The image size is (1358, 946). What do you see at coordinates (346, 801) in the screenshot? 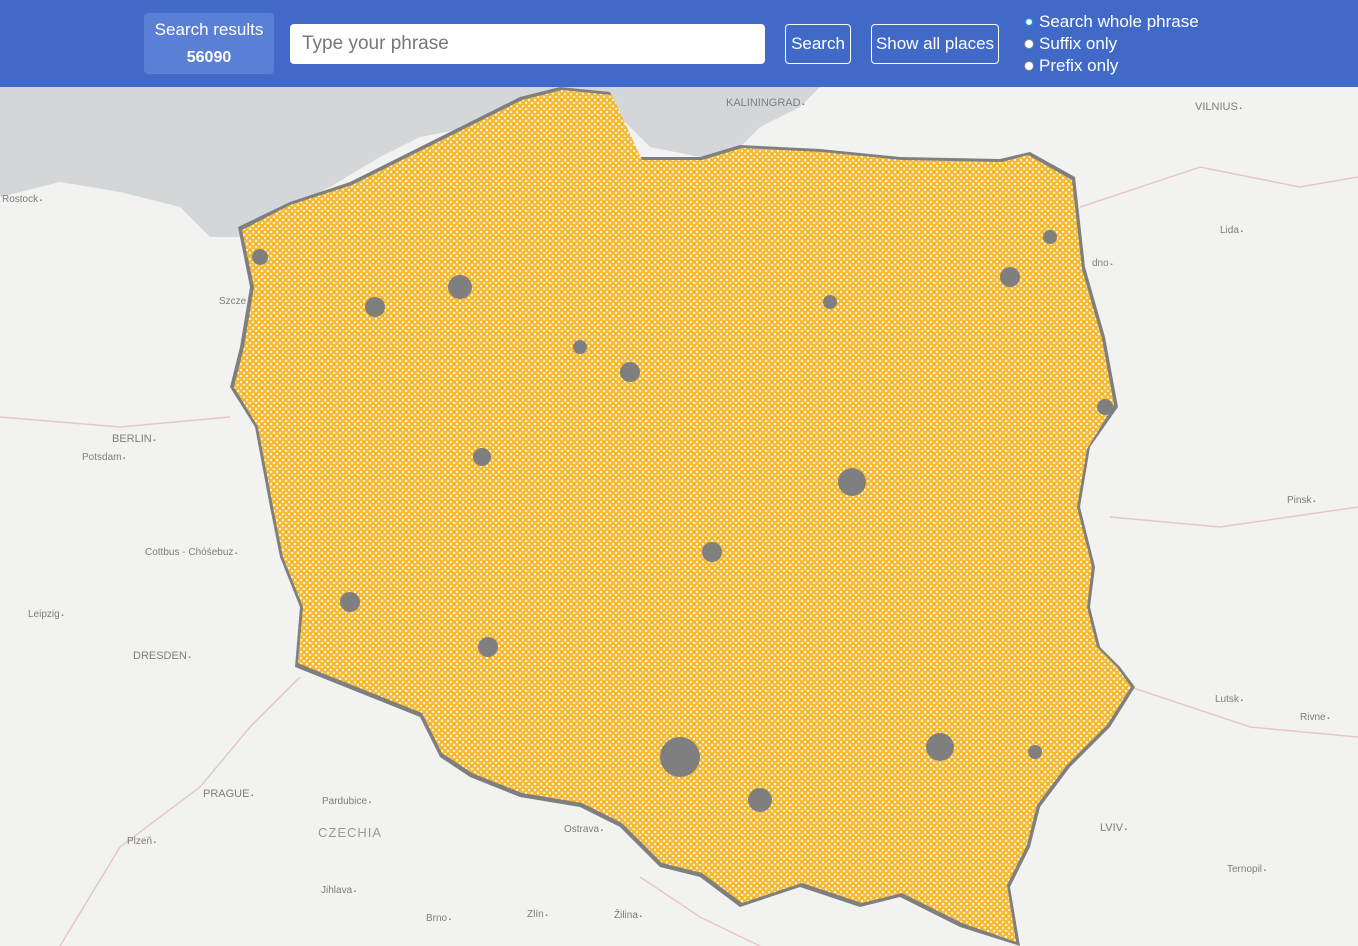
I see `map-label-pardubice: Pardubice` at bounding box center [346, 801].